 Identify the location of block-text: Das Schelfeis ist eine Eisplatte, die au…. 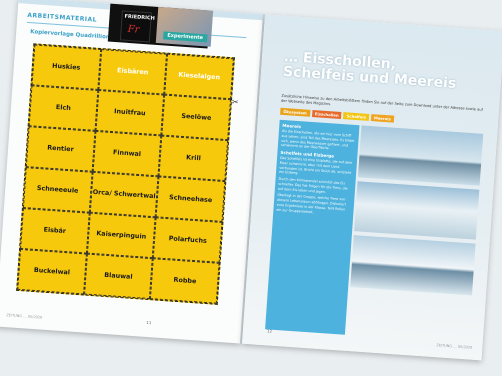
(315, 165).